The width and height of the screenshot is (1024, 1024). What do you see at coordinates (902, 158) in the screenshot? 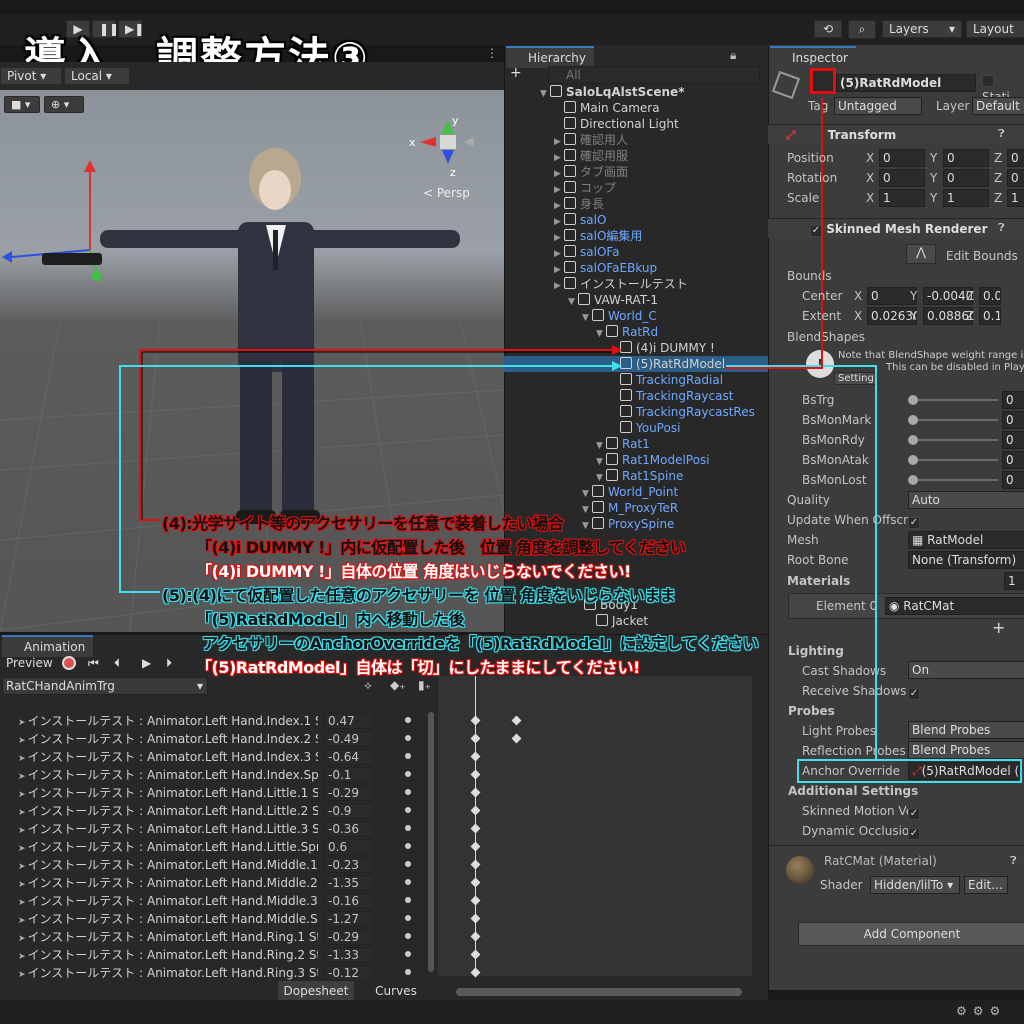
I see `transform-pos-x-field: 0` at bounding box center [902, 158].